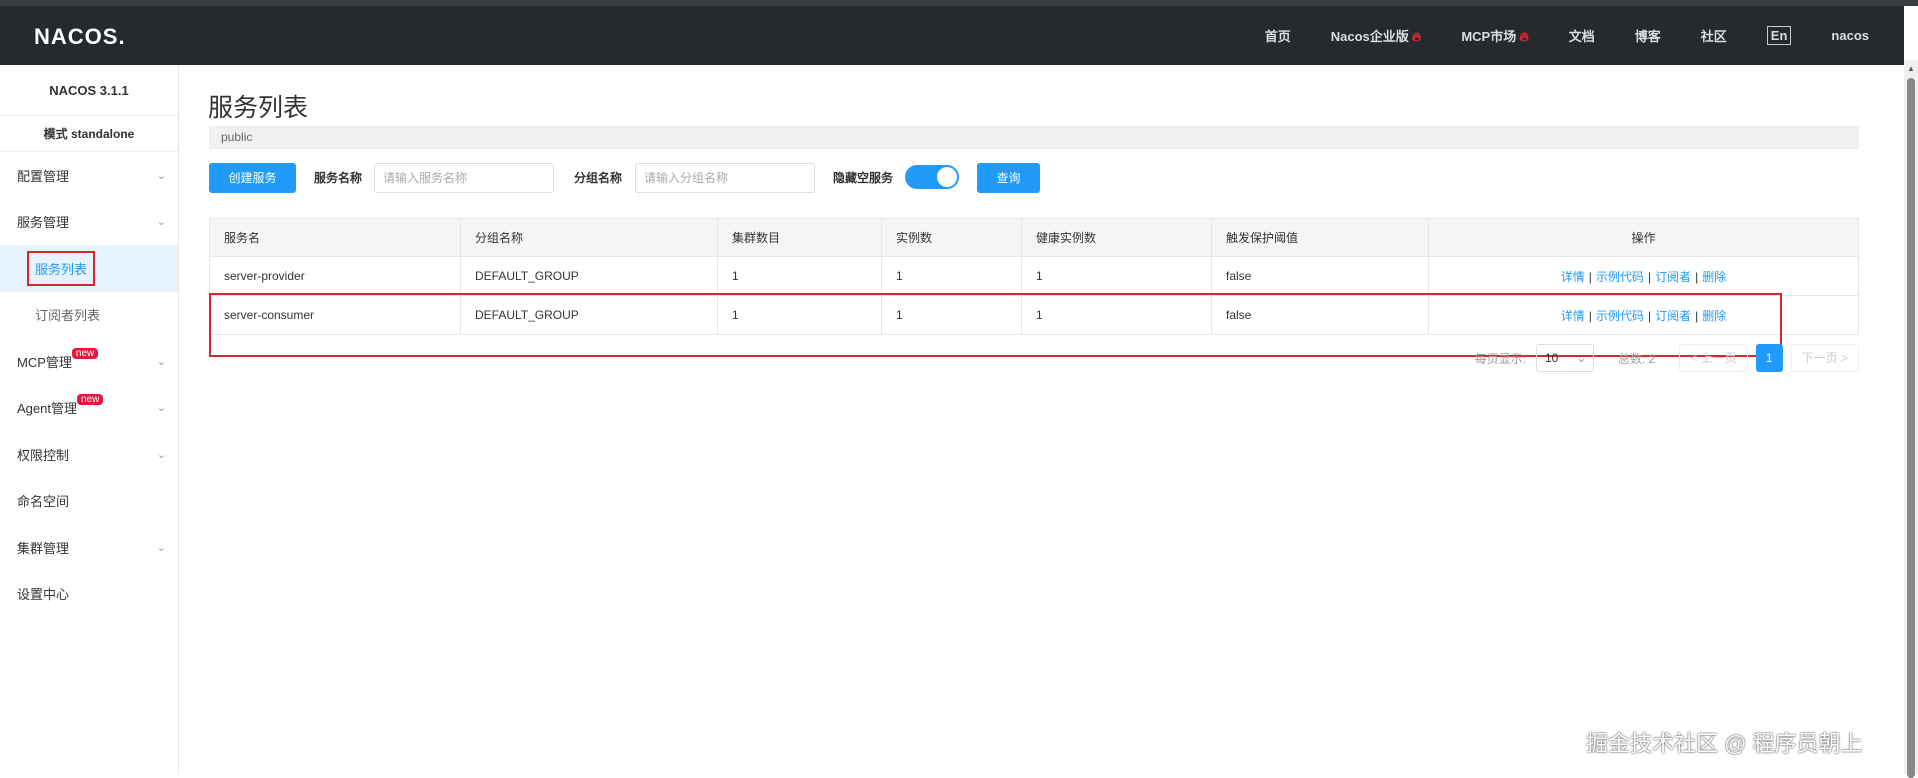 This screenshot has height=778, width=1918. Describe the element at coordinates (589, 237) in the screenshot. I see `col-group: 分组名称` at that location.